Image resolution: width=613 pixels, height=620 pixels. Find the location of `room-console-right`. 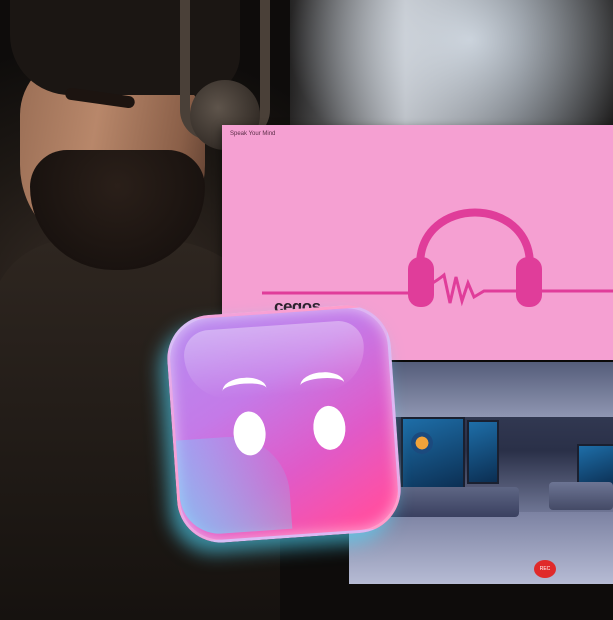

room-console-right is located at coordinates (581, 496).